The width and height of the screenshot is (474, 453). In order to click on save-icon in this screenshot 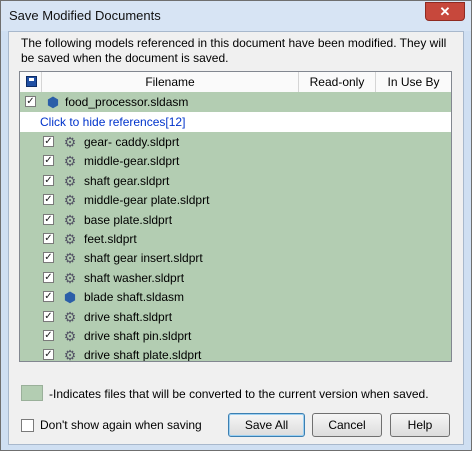, I will do `click(31, 81)`.